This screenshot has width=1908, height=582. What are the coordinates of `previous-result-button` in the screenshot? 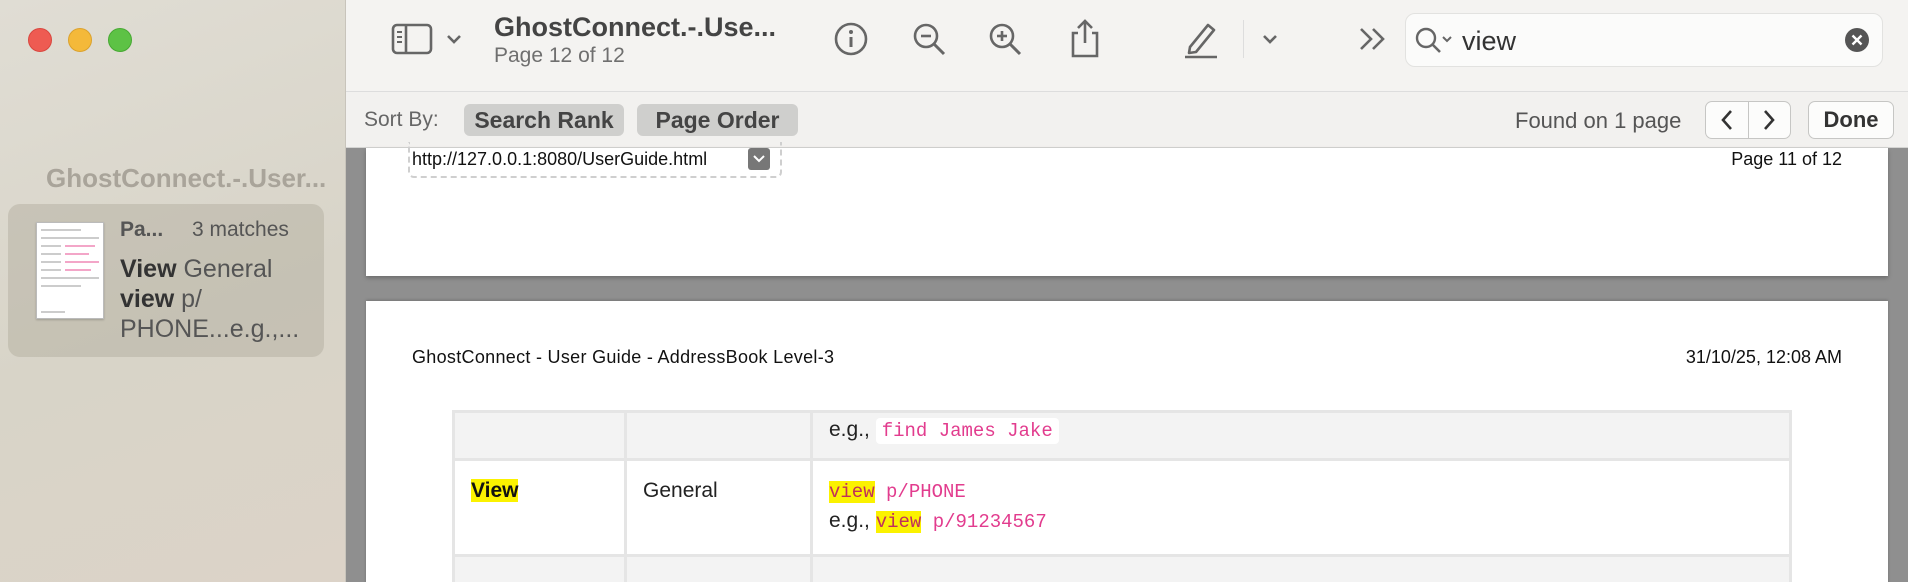 It's located at (1727, 120).